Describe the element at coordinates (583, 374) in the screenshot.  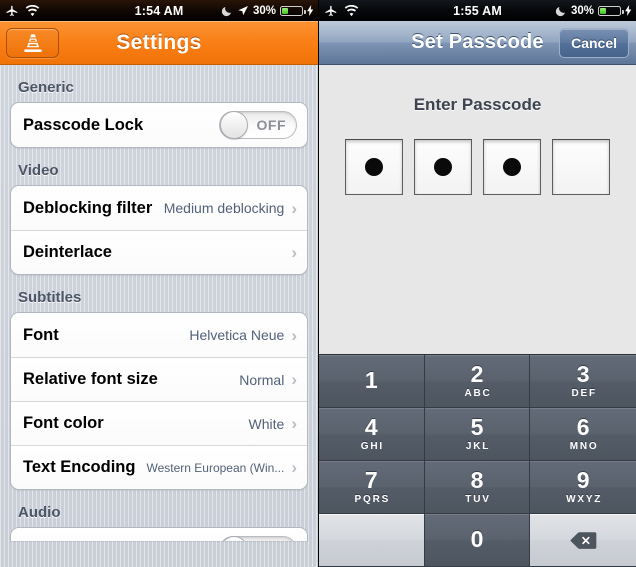
I see `key-number: 3` at that location.